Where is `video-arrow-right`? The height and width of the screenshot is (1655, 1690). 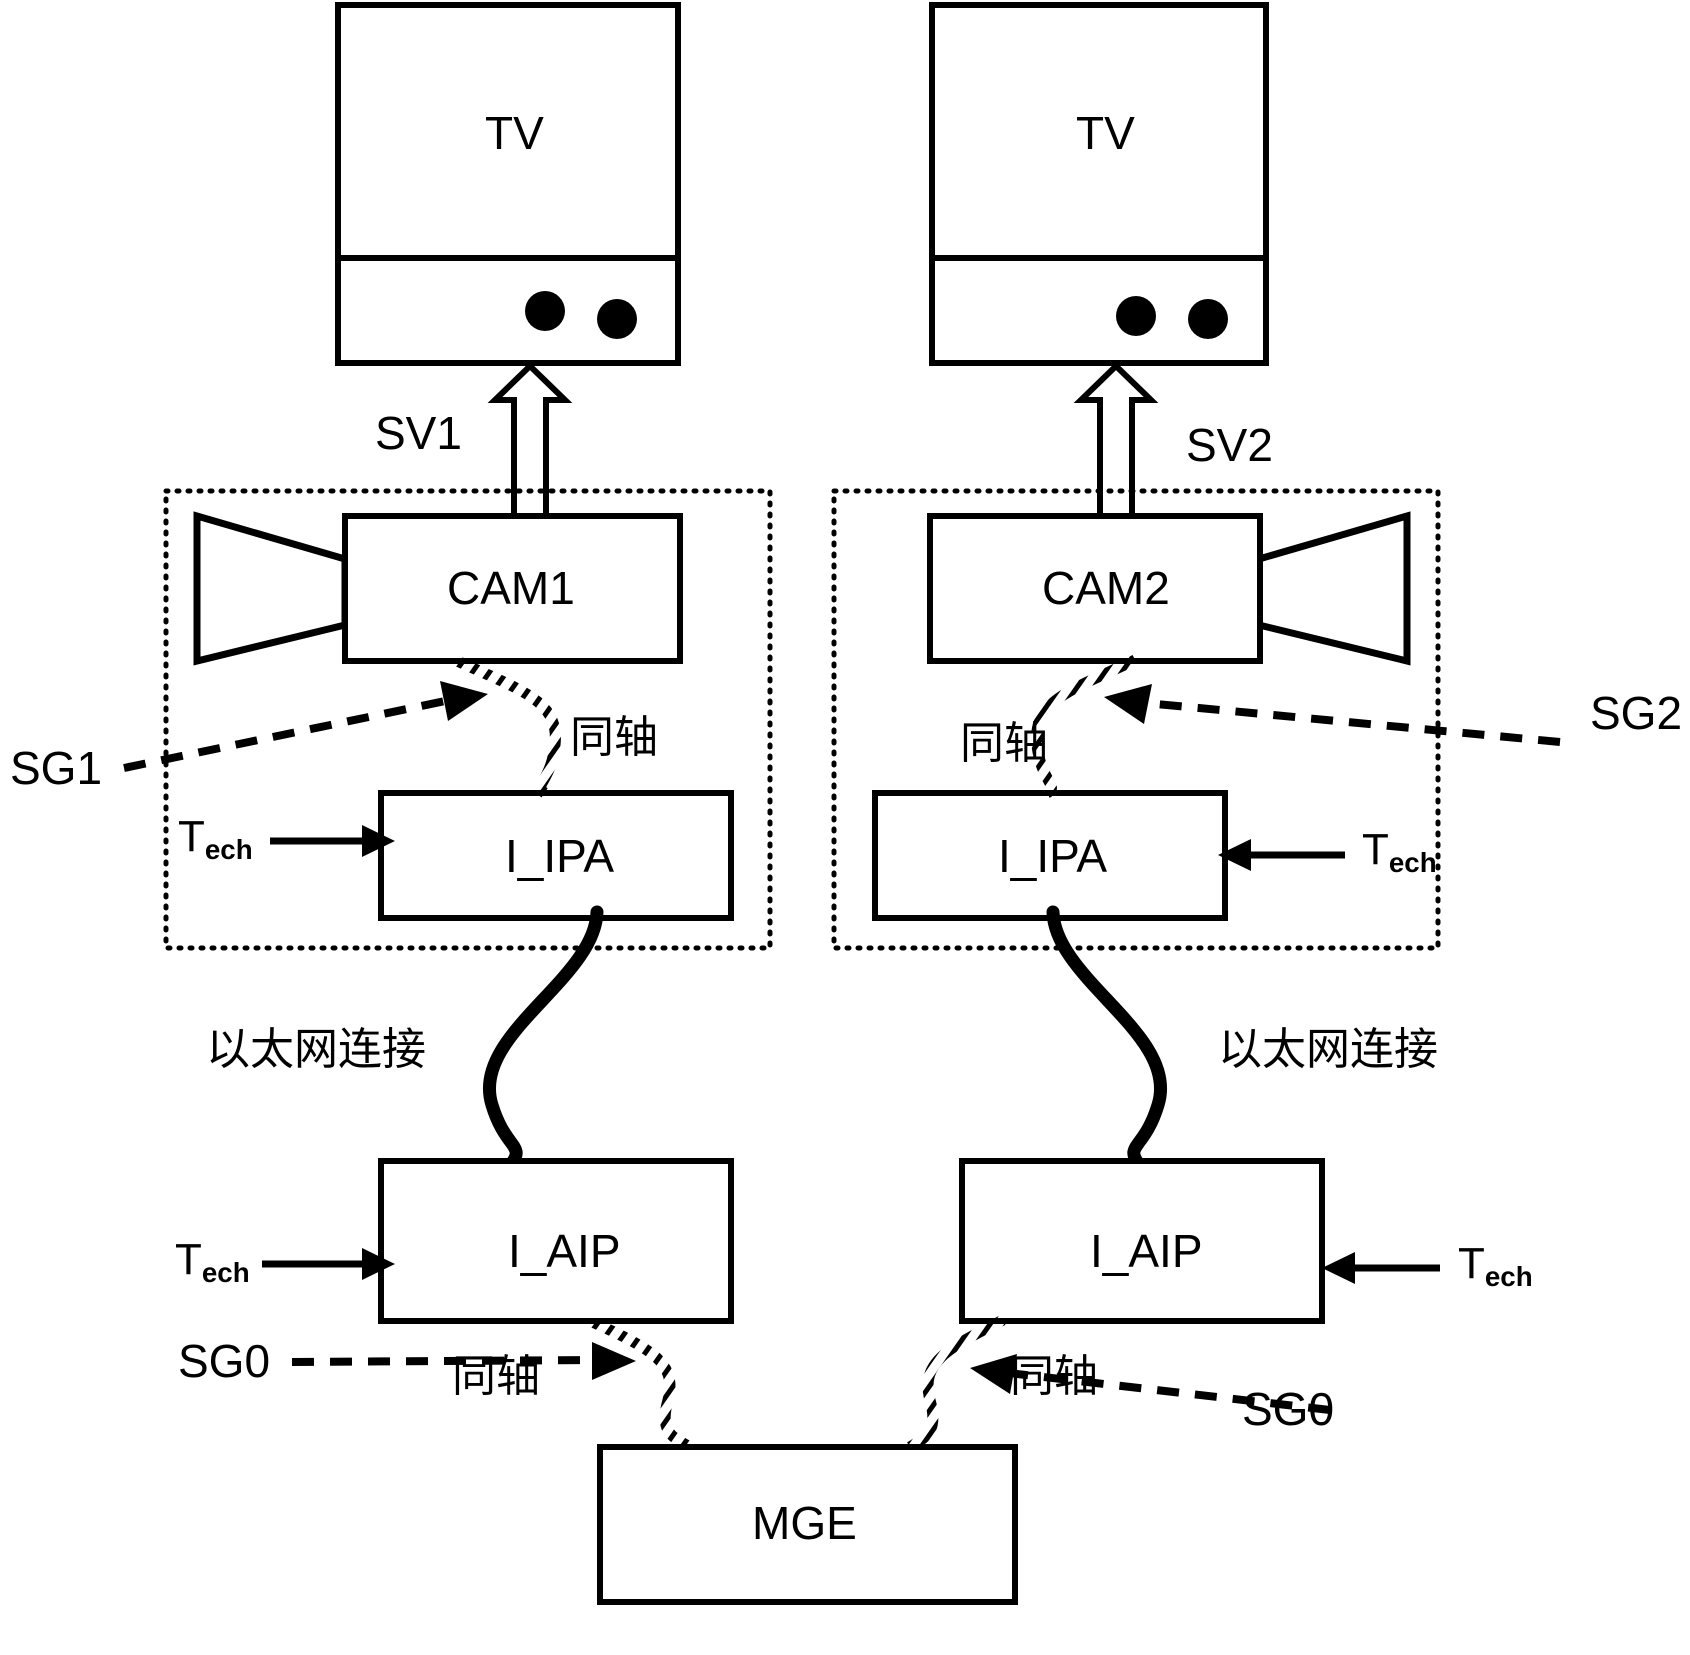 video-arrow-right is located at coordinates (1116, 441).